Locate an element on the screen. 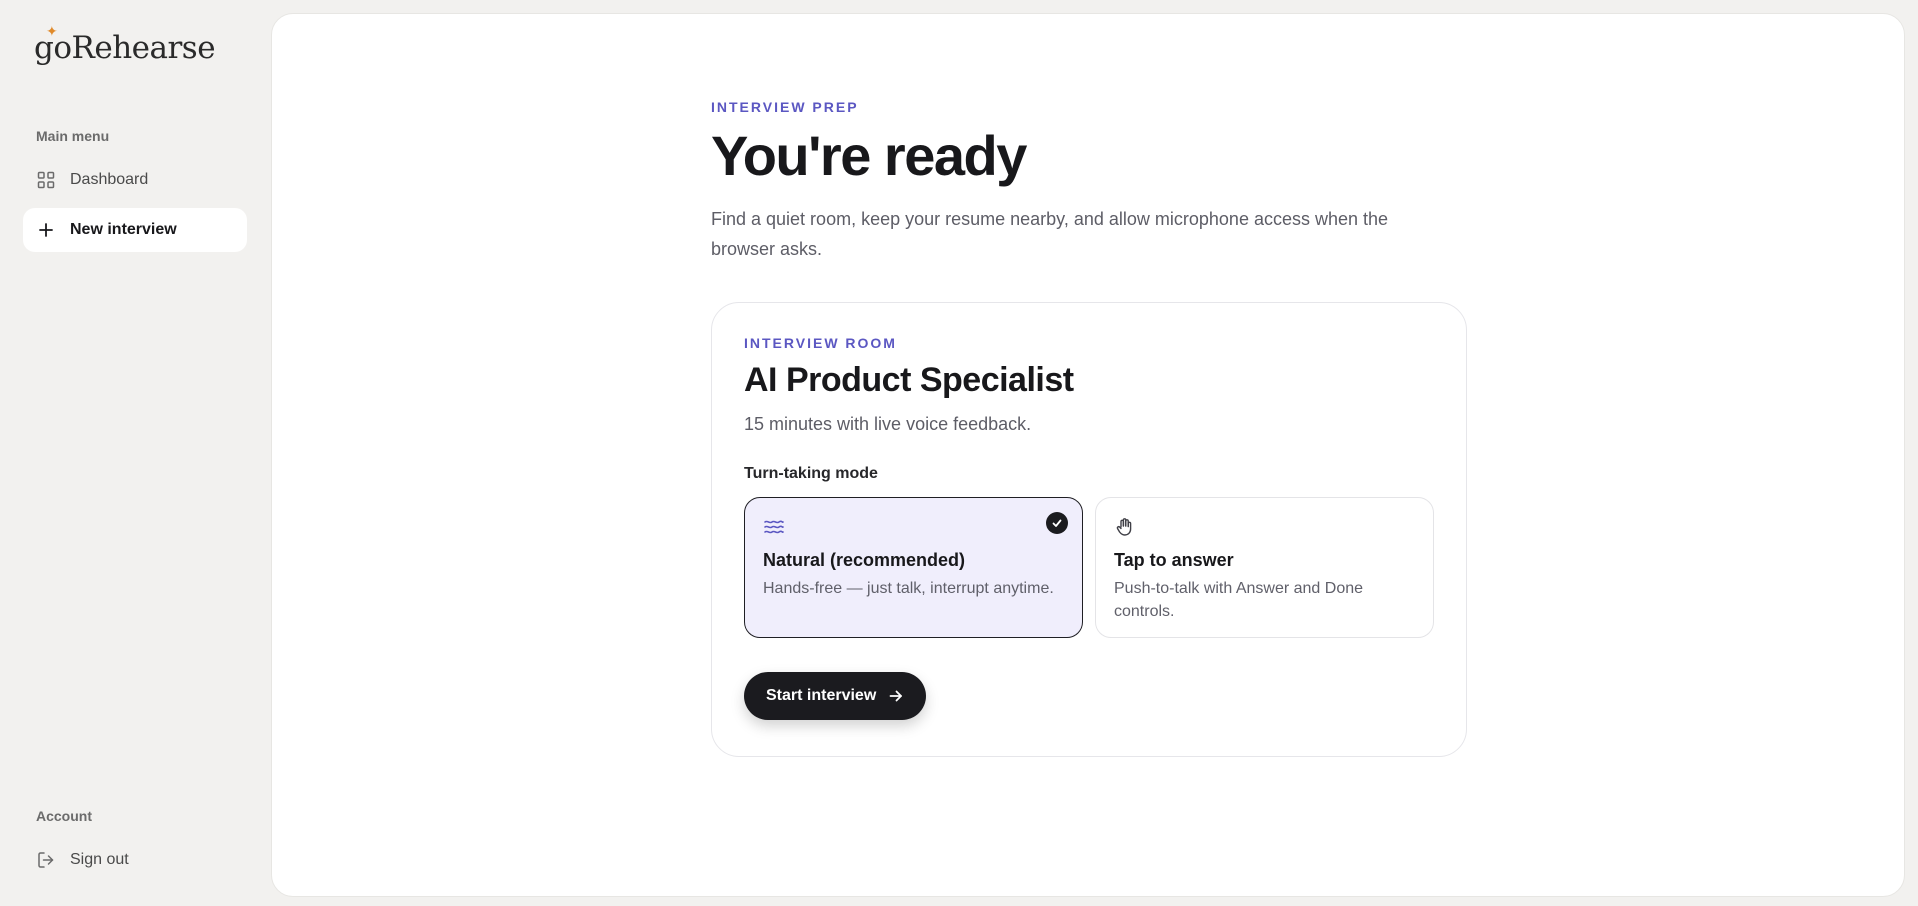  hand-icon is located at coordinates (1125, 527).